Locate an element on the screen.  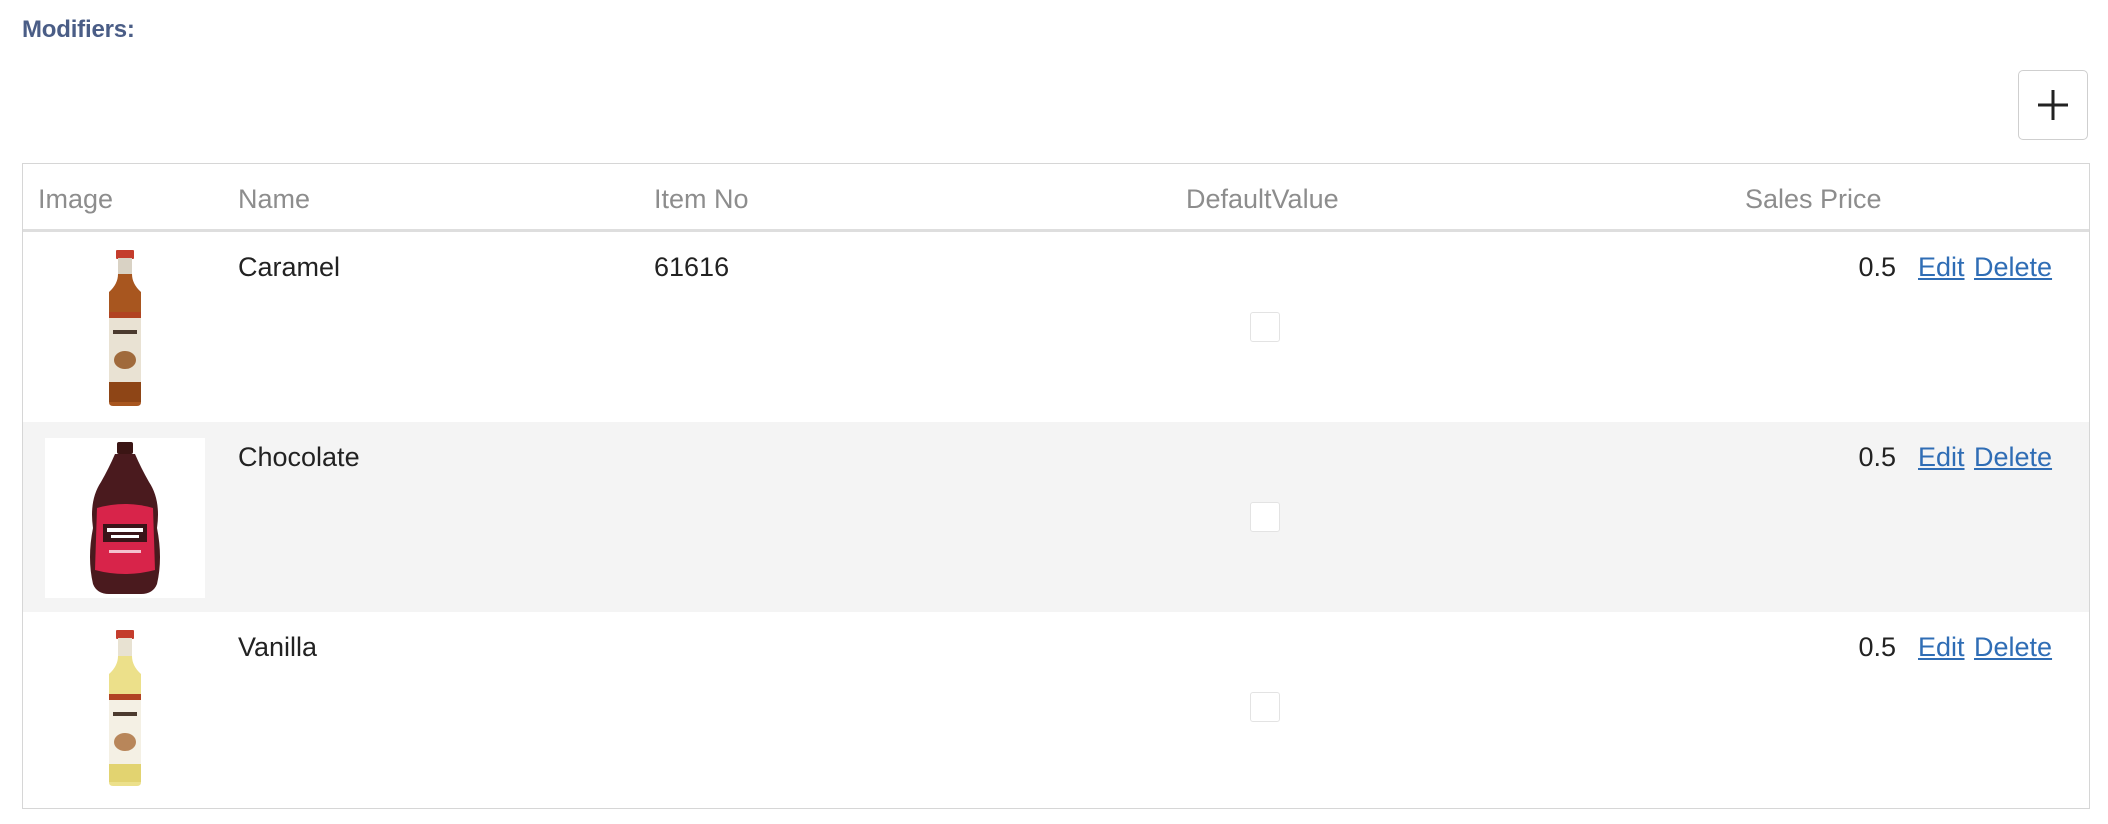
column-header-name: Name is located at coordinates (274, 199).